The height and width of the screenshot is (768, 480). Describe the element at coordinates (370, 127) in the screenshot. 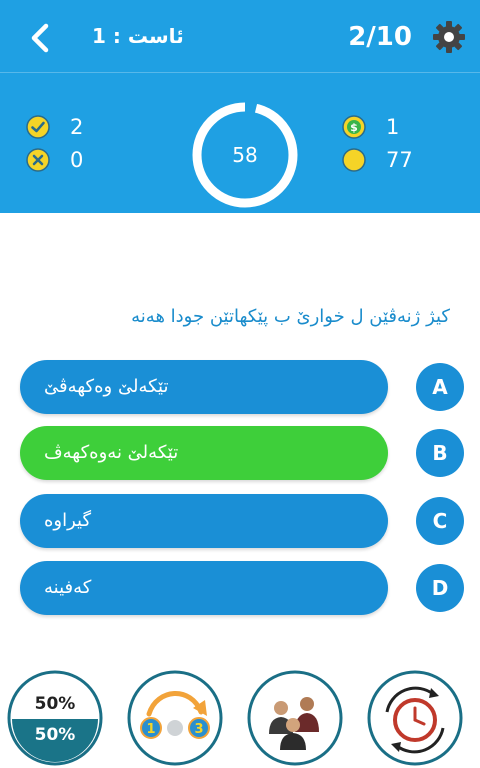

I see `coins-stat: $ 1` at that location.